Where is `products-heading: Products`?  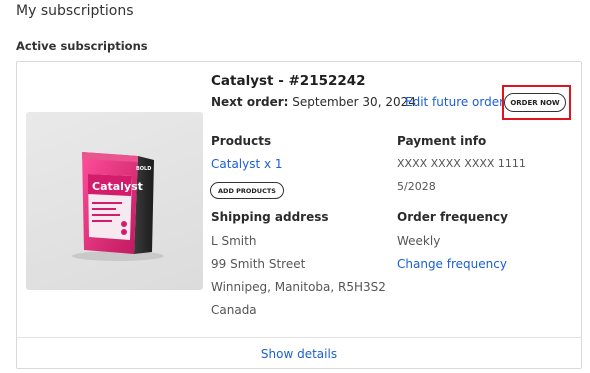 products-heading: Products is located at coordinates (241, 141).